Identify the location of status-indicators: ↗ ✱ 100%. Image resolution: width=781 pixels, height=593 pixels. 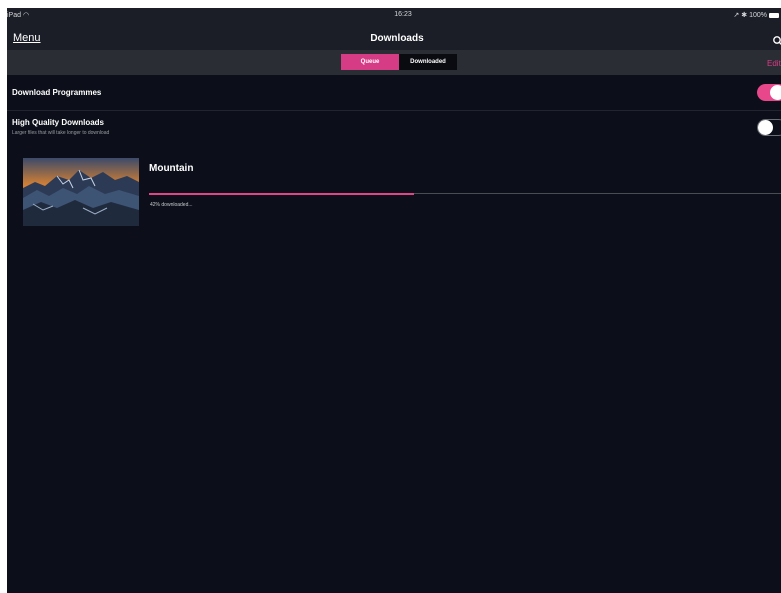
(756, 15).